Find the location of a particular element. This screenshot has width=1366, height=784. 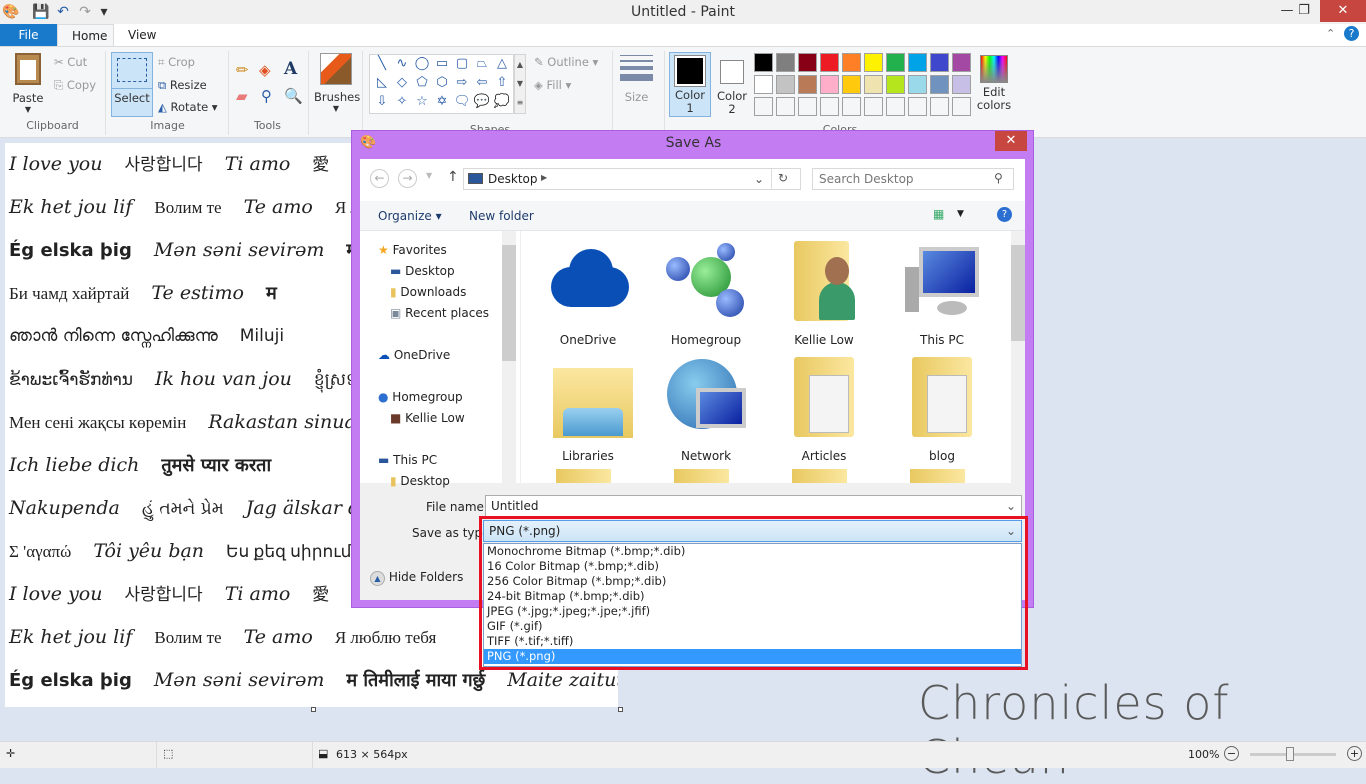

file-item-blog: blog is located at coordinates (942, 408).